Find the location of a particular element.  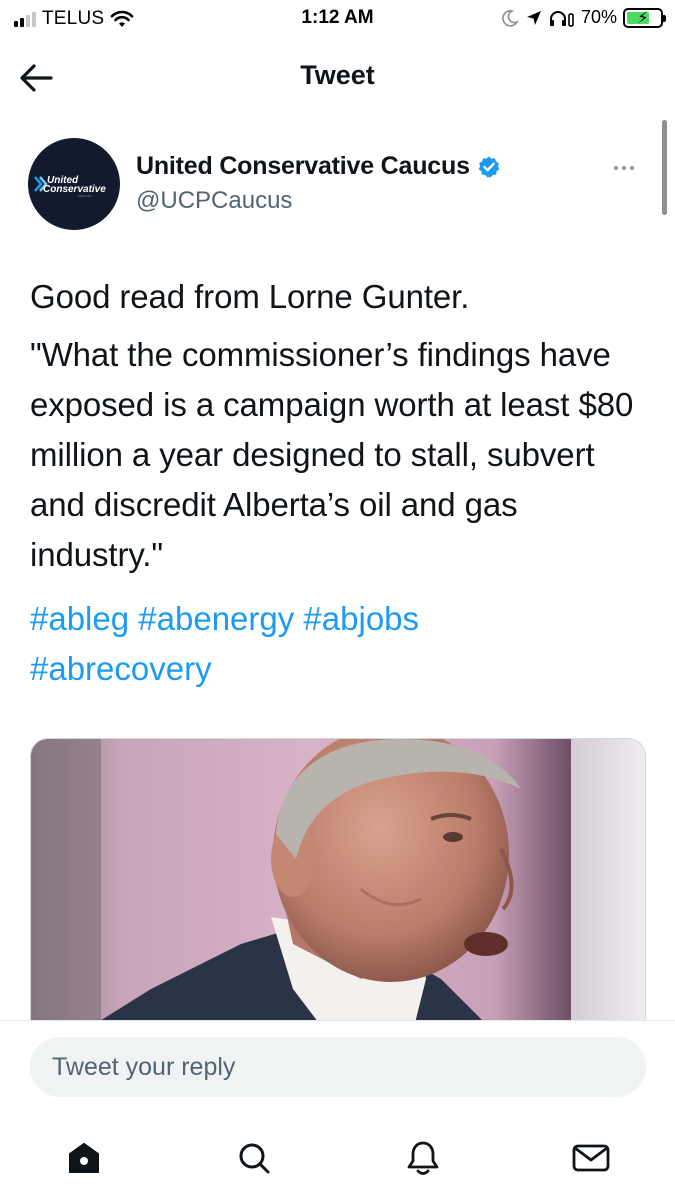

messages-icon is located at coordinates (591, 1158).